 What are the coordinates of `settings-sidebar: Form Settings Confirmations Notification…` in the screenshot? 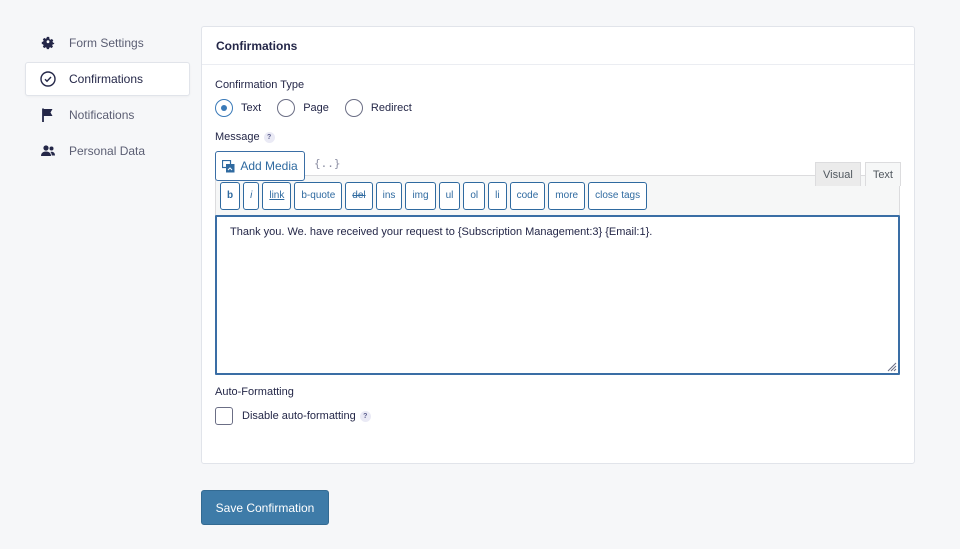 It's located at (107, 98).